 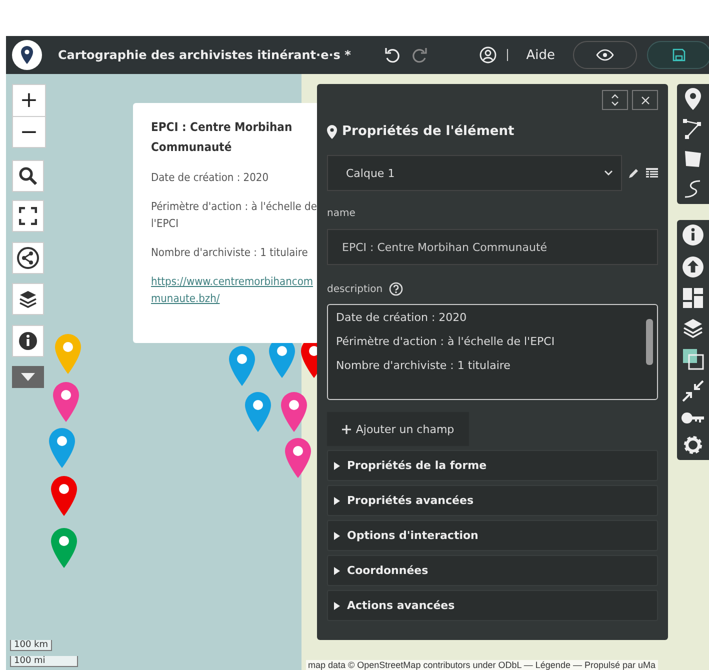 What do you see at coordinates (234, 215) in the screenshot?
I see `popup-text: Périmètre d'action : à l'échelle de l'EPCI` at bounding box center [234, 215].